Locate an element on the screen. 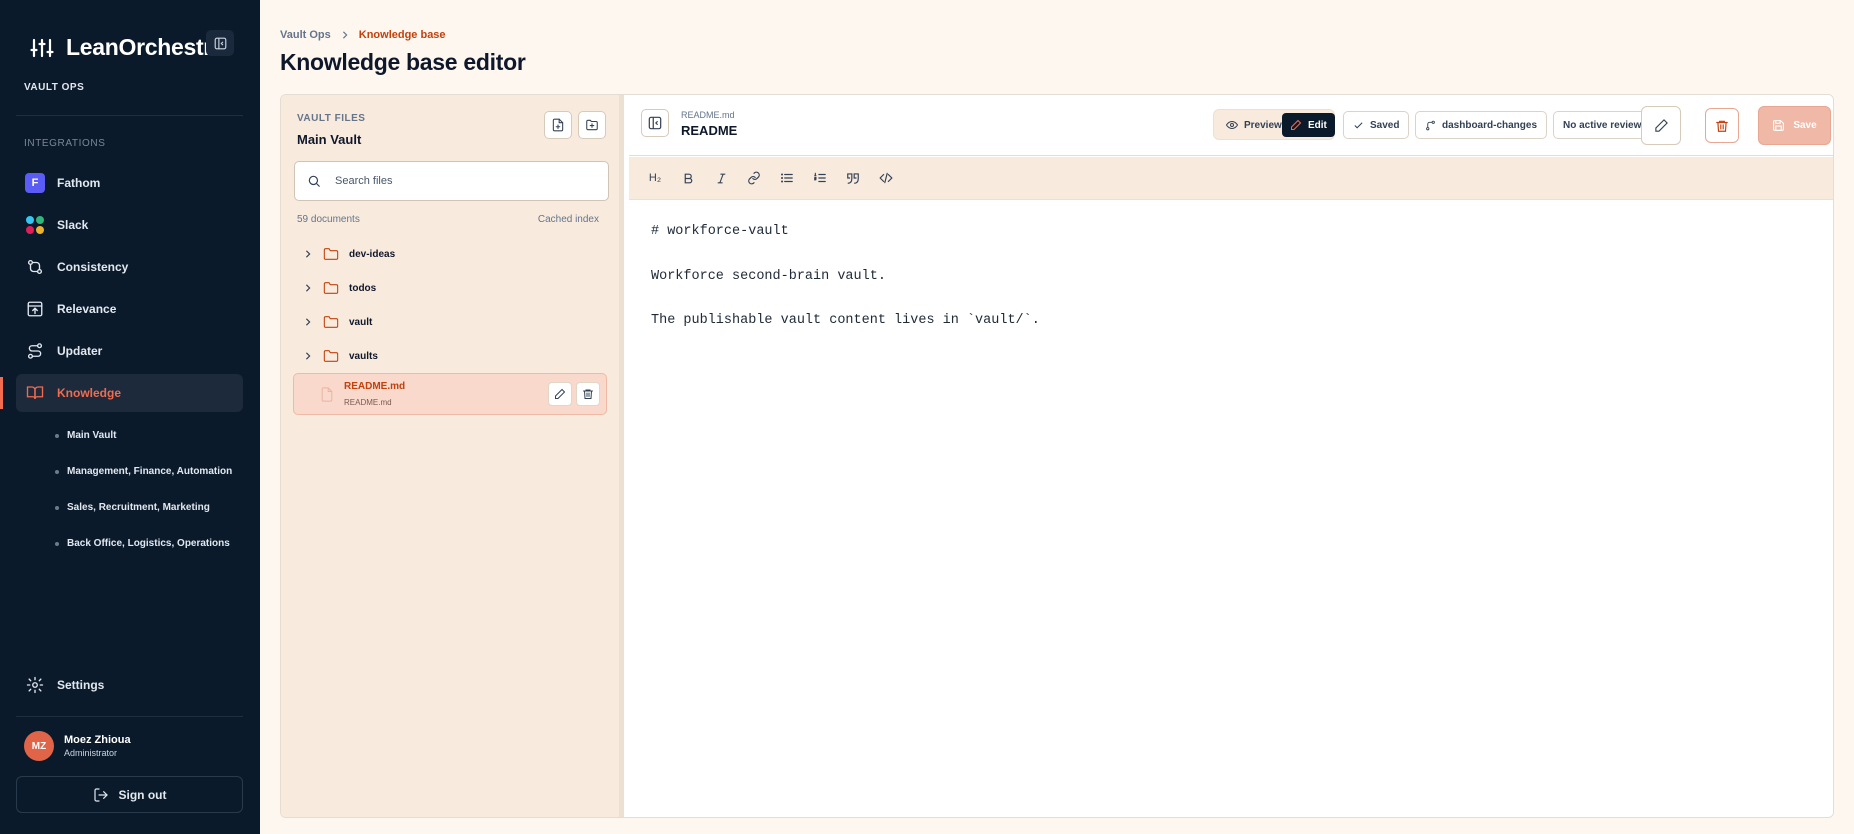  bold-button is located at coordinates (688, 178).